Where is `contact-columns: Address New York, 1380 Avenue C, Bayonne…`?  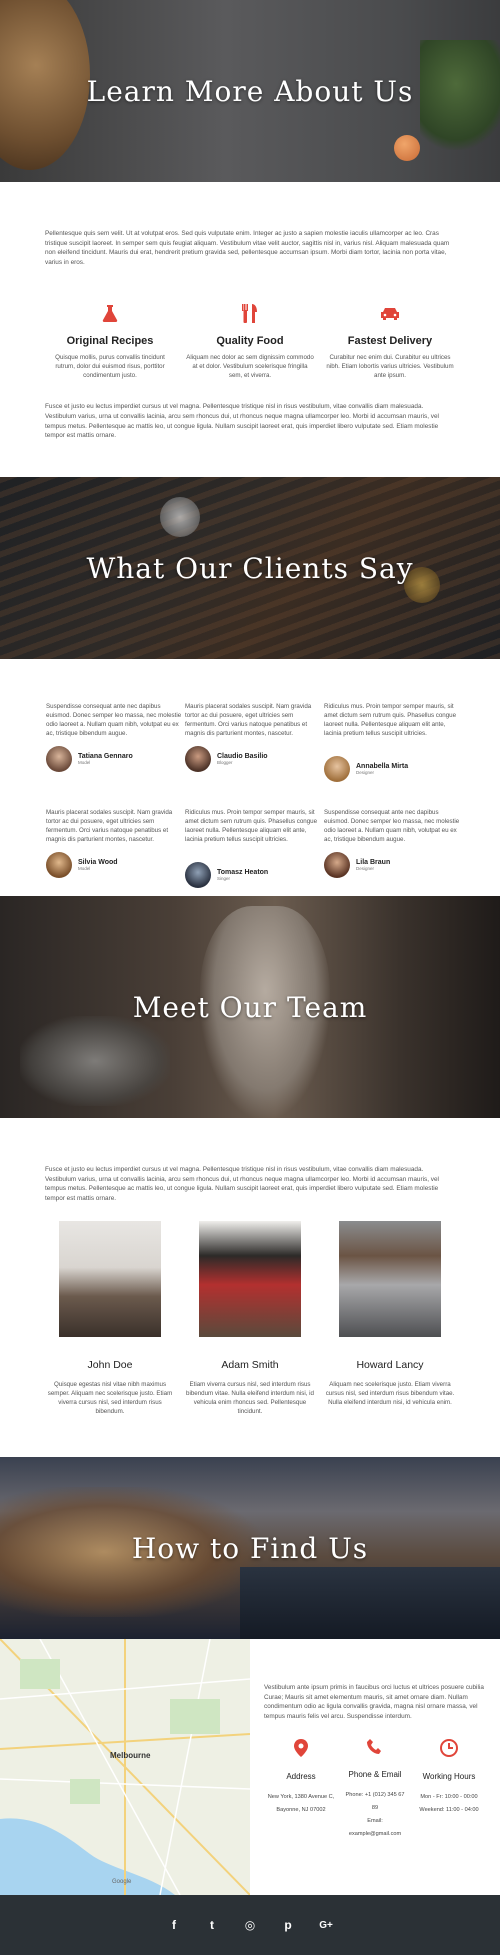 contact-columns: Address New York, 1380 Avenue C, Bayonne… is located at coordinates (375, 1790).